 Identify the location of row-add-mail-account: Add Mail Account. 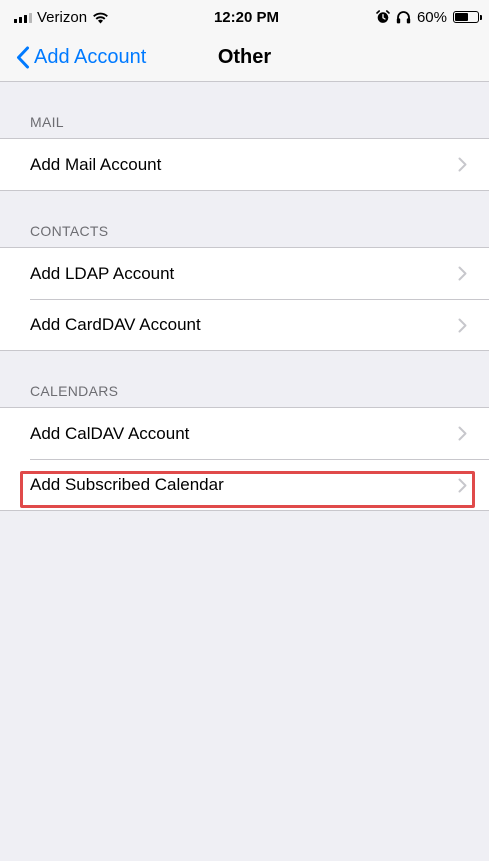
(259, 164).